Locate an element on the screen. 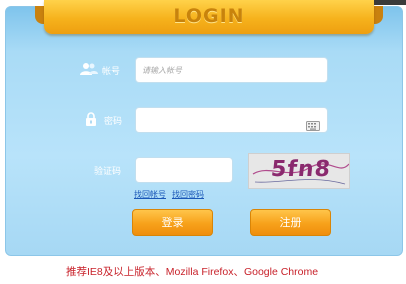 The image size is (406, 284). account-field is located at coordinates (231, 70).